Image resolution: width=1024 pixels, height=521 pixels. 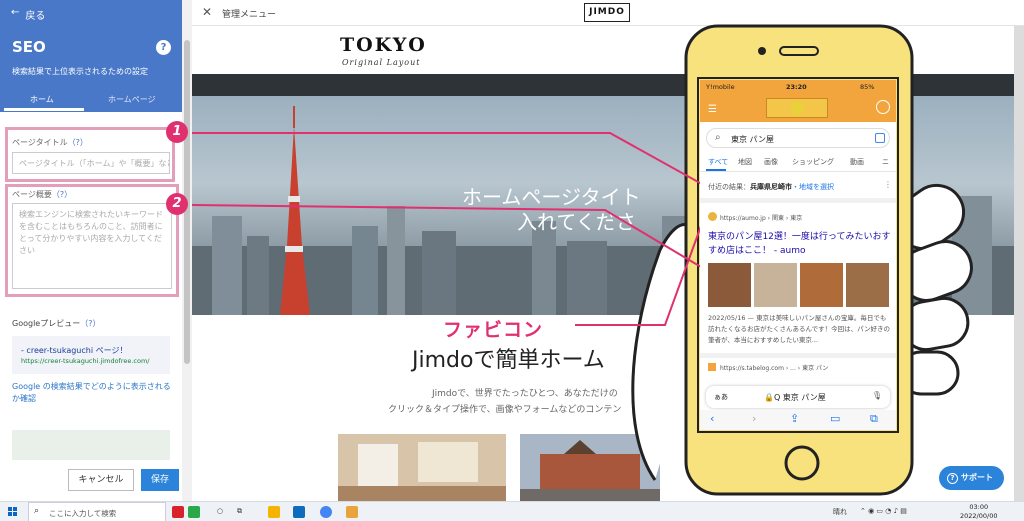 What do you see at coordinates (795, 397) in the screenshot?
I see `address-text: 🔒Q 東京 パン屋` at bounding box center [795, 397].